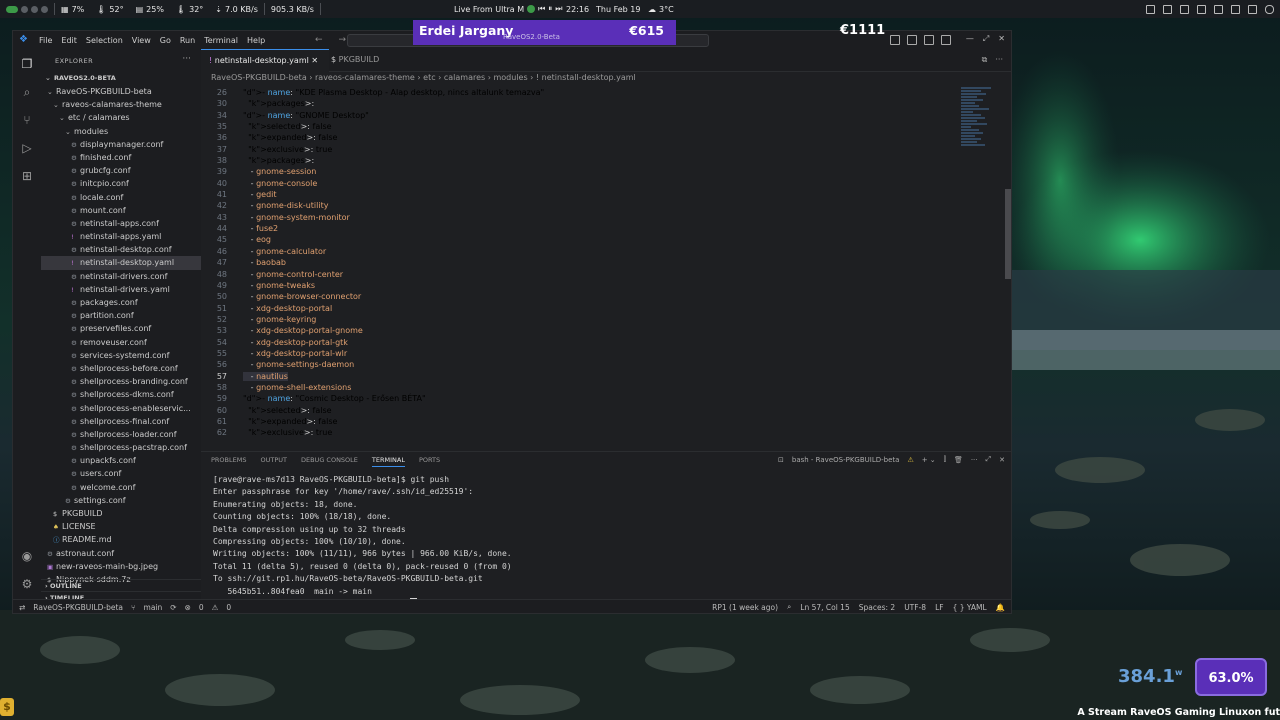 This screenshot has width=1280, height=720. Describe the element at coordinates (1000, 607) in the screenshot. I see `notifications-icon: 🔔` at that location.